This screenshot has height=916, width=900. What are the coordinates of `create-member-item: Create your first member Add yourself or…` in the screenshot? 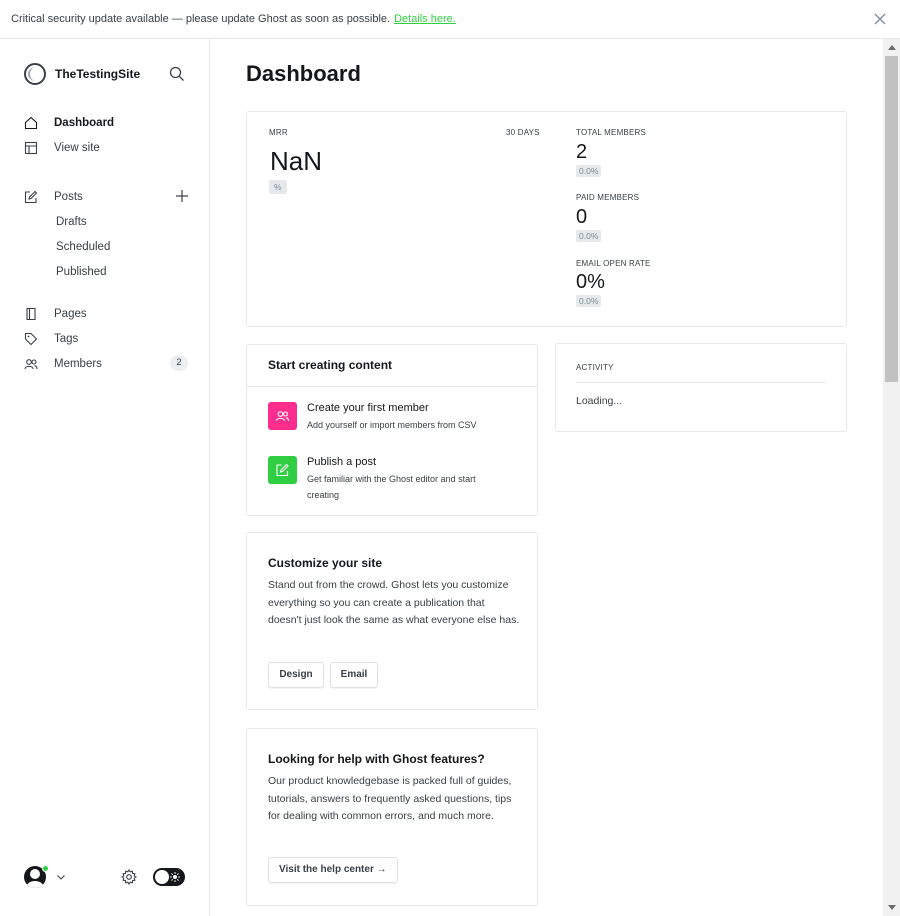 It's located at (392, 417).